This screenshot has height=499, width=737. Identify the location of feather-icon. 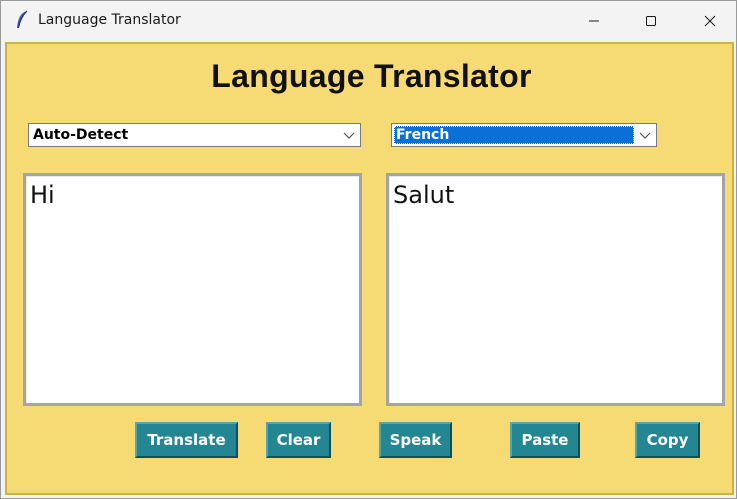
(22, 20).